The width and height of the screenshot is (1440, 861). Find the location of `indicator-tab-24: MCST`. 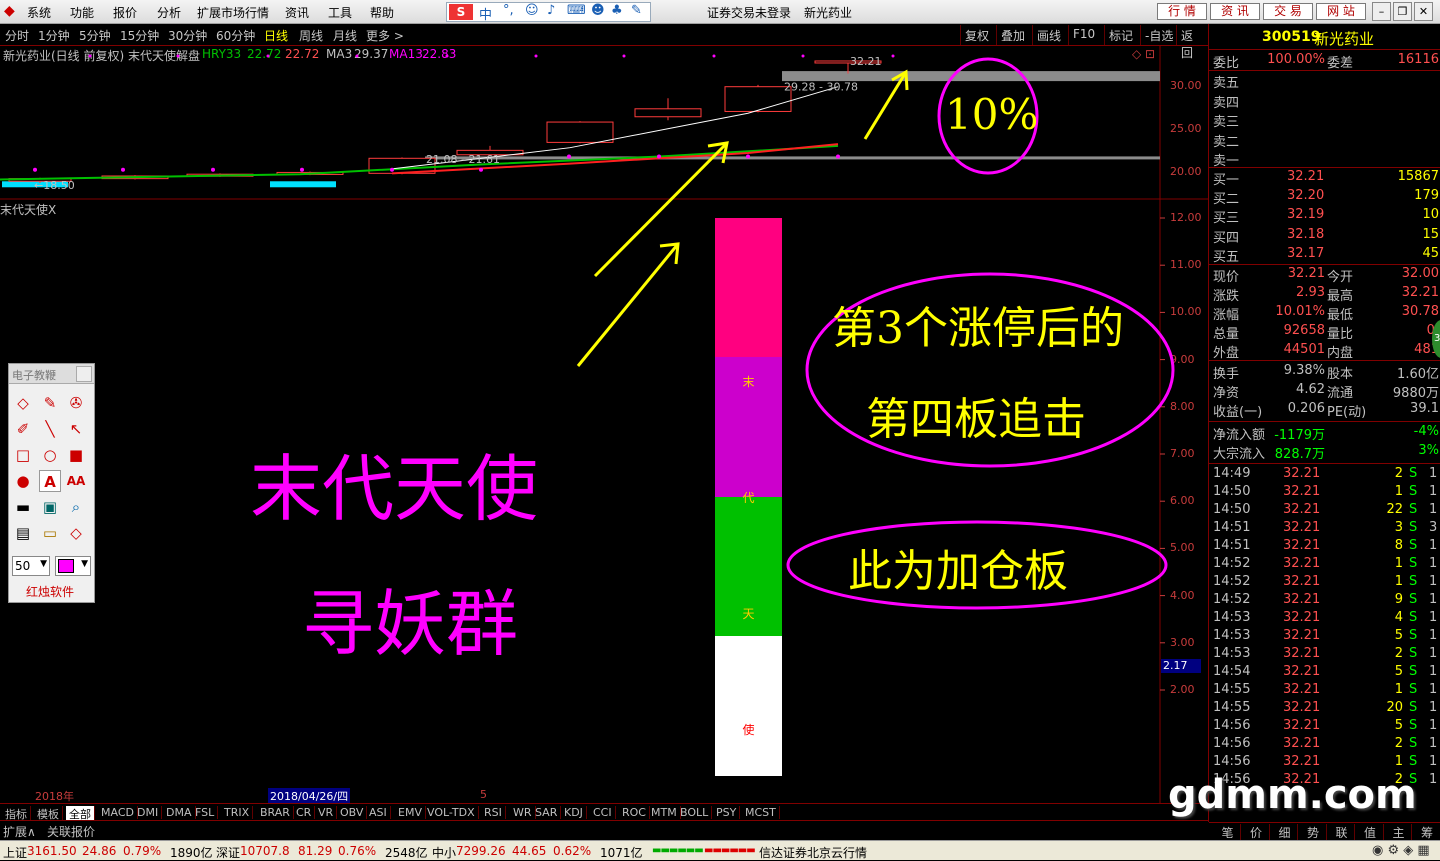

indicator-tab-24: MCST is located at coordinates (761, 812).